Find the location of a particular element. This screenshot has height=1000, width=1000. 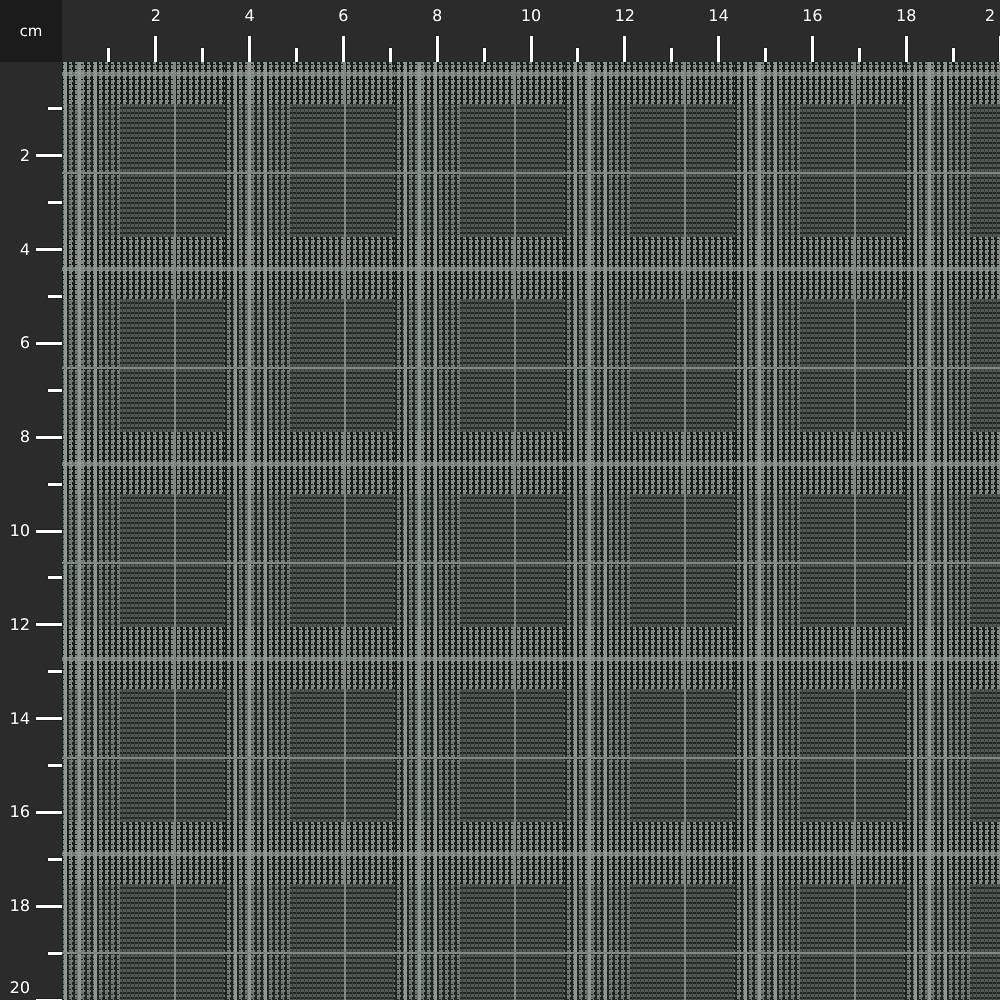

ruler-label: 20 is located at coordinates (20, 988).